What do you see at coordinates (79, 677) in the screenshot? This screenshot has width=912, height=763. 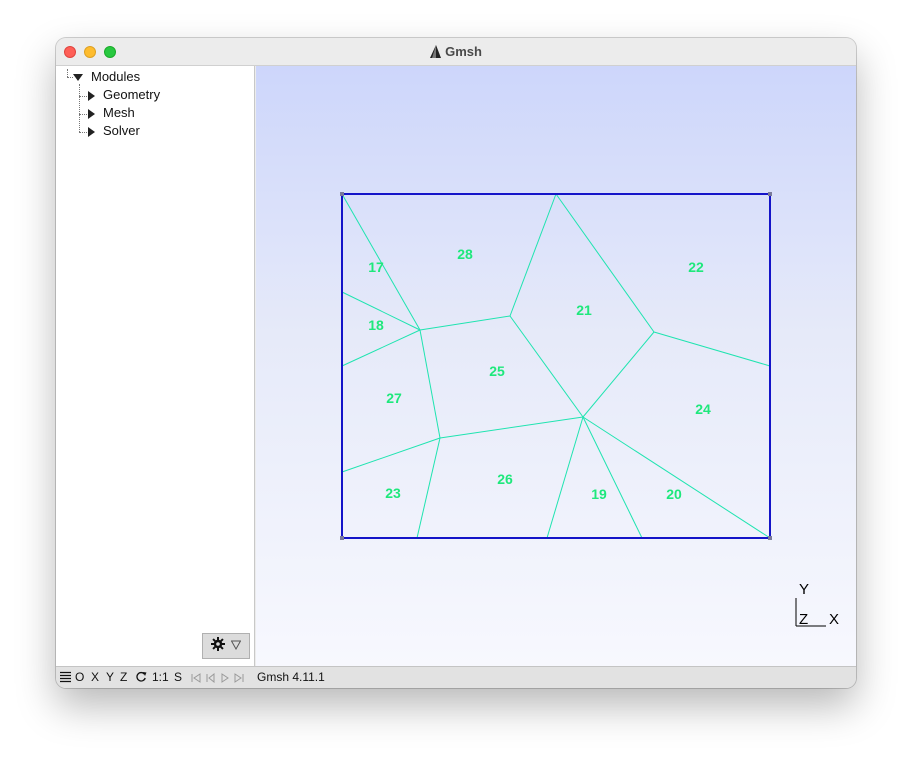 I see `view-origin-button: O` at bounding box center [79, 677].